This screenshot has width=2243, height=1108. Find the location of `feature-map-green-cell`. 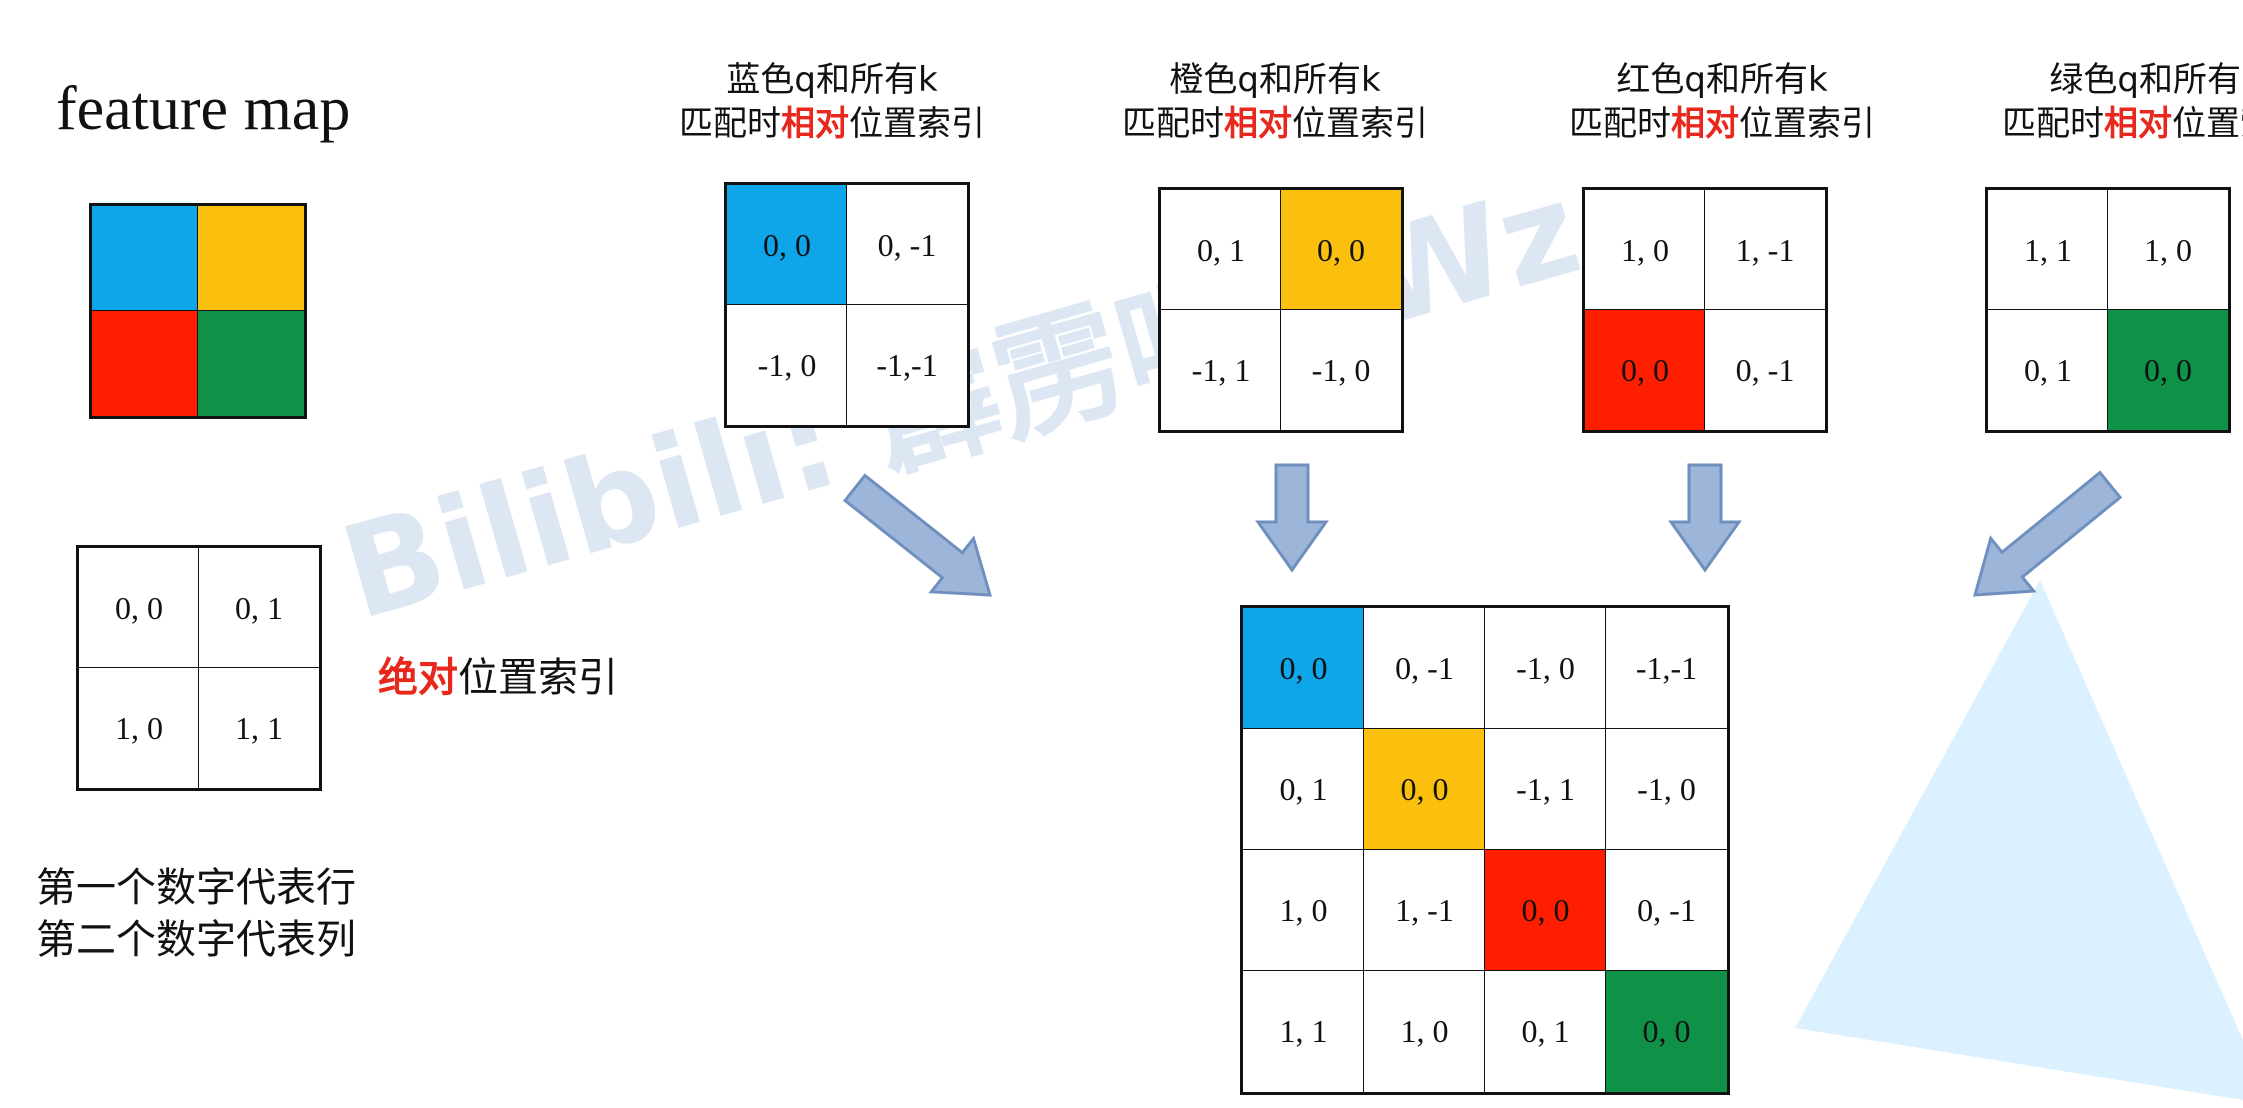

feature-map-green-cell is located at coordinates (251, 363).